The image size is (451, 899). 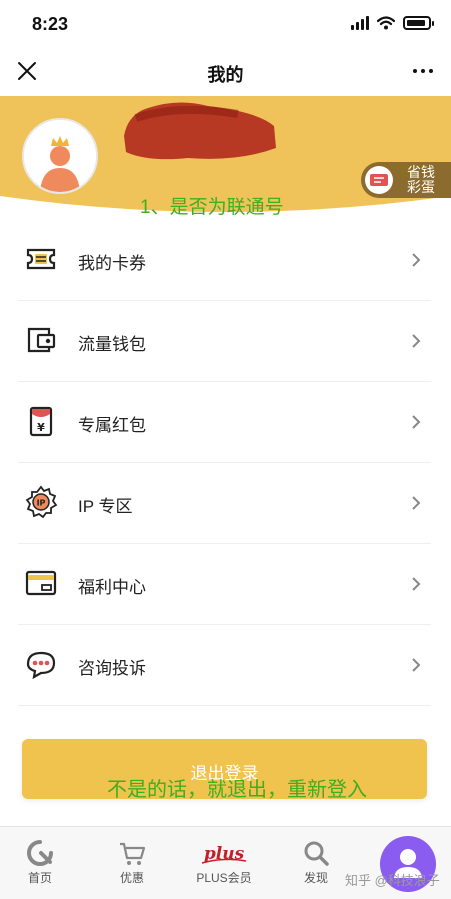 What do you see at coordinates (418, 23) in the screenshot?
I see `battery-icon` at bounding box center [418, 23].